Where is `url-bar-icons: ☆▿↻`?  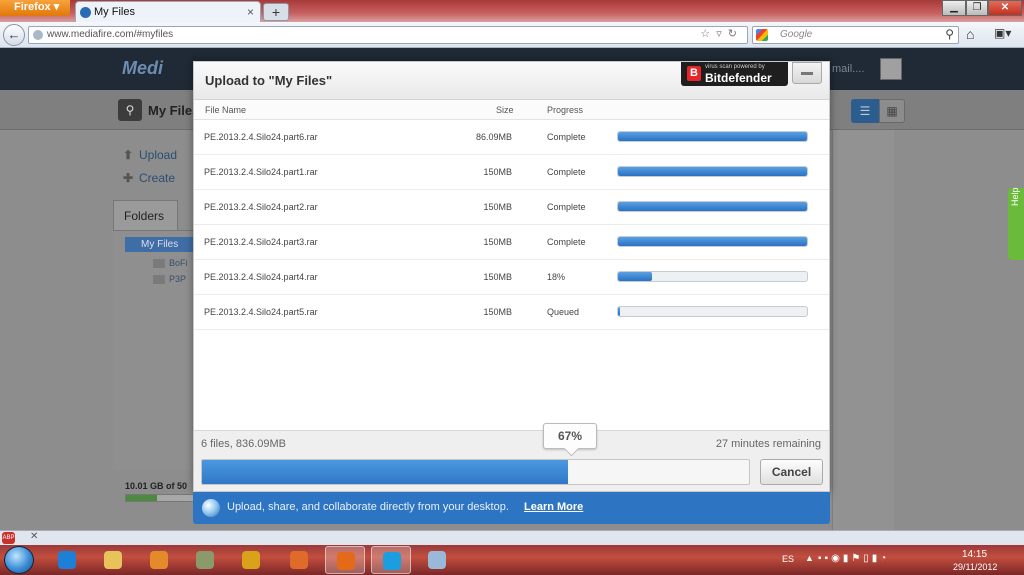
url-bar-icons: ☆▿↻ is located at coordinates (721, 33).